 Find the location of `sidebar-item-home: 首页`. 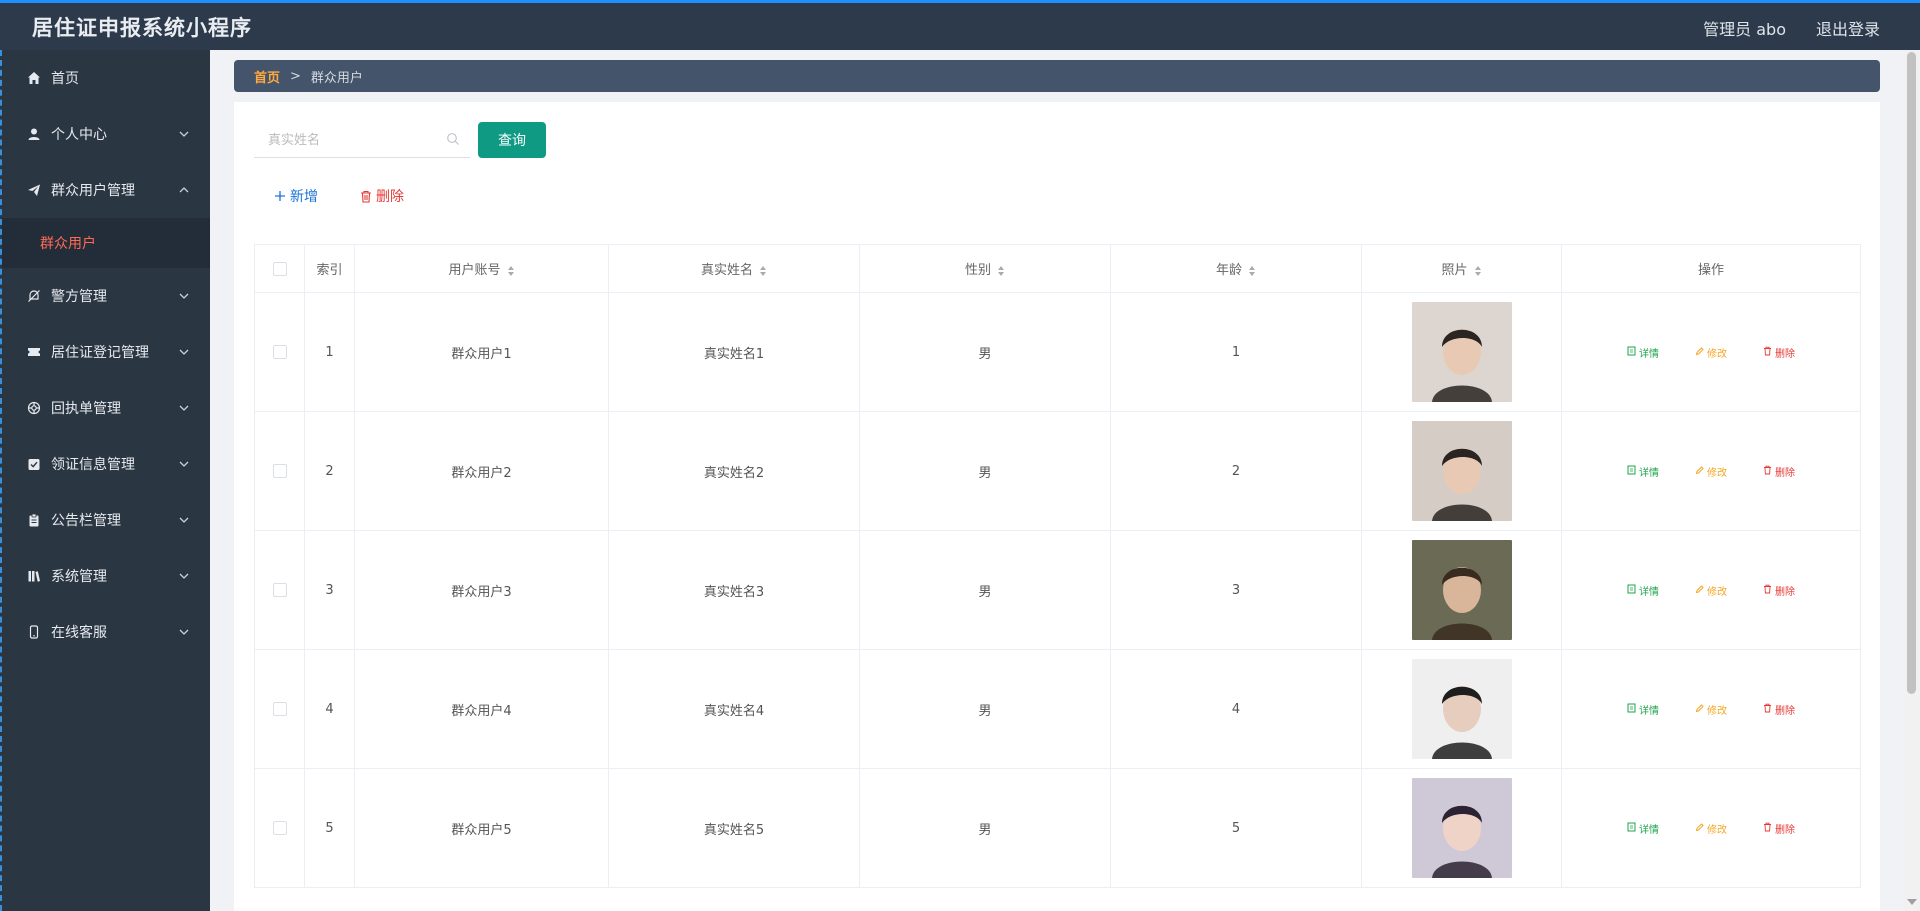

sidebar-item-home: 首页 is located at coordinates (106, 78).